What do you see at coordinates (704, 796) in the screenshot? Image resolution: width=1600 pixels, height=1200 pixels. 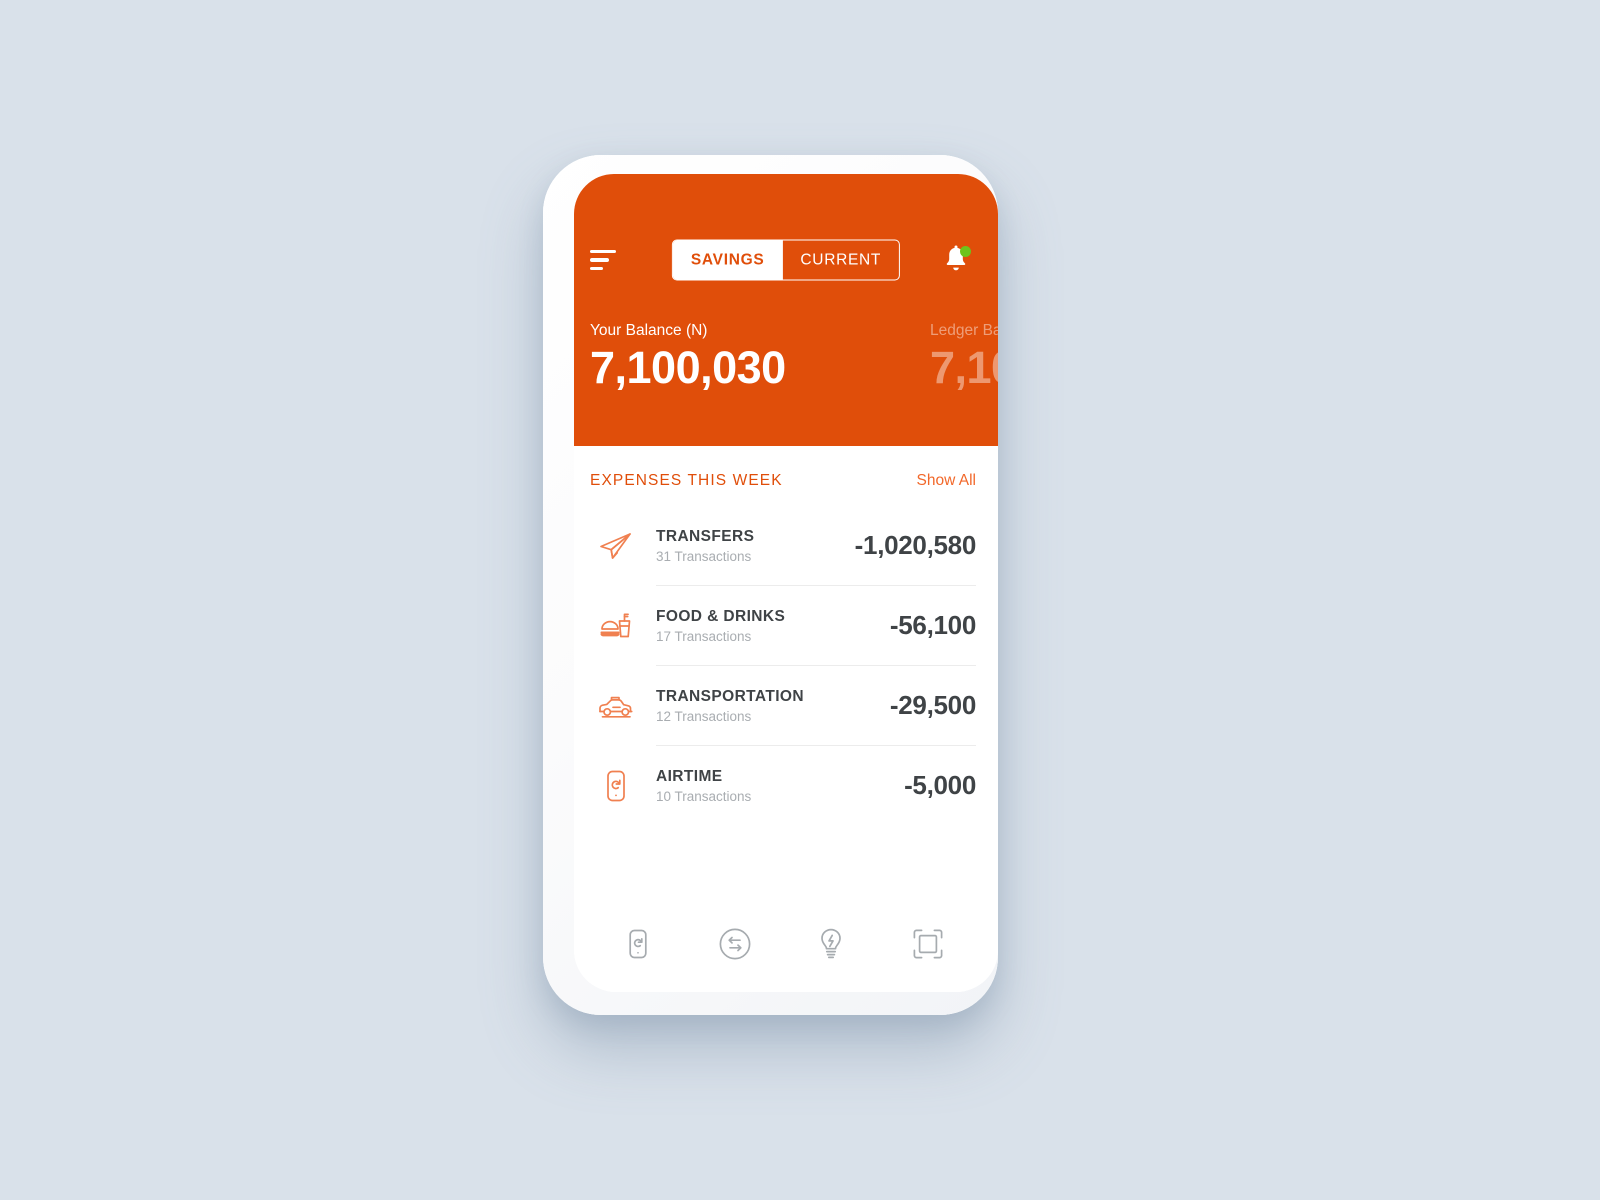 I see `expense-transaction-count: 10 Transactions` at bounding box center [704, 796].